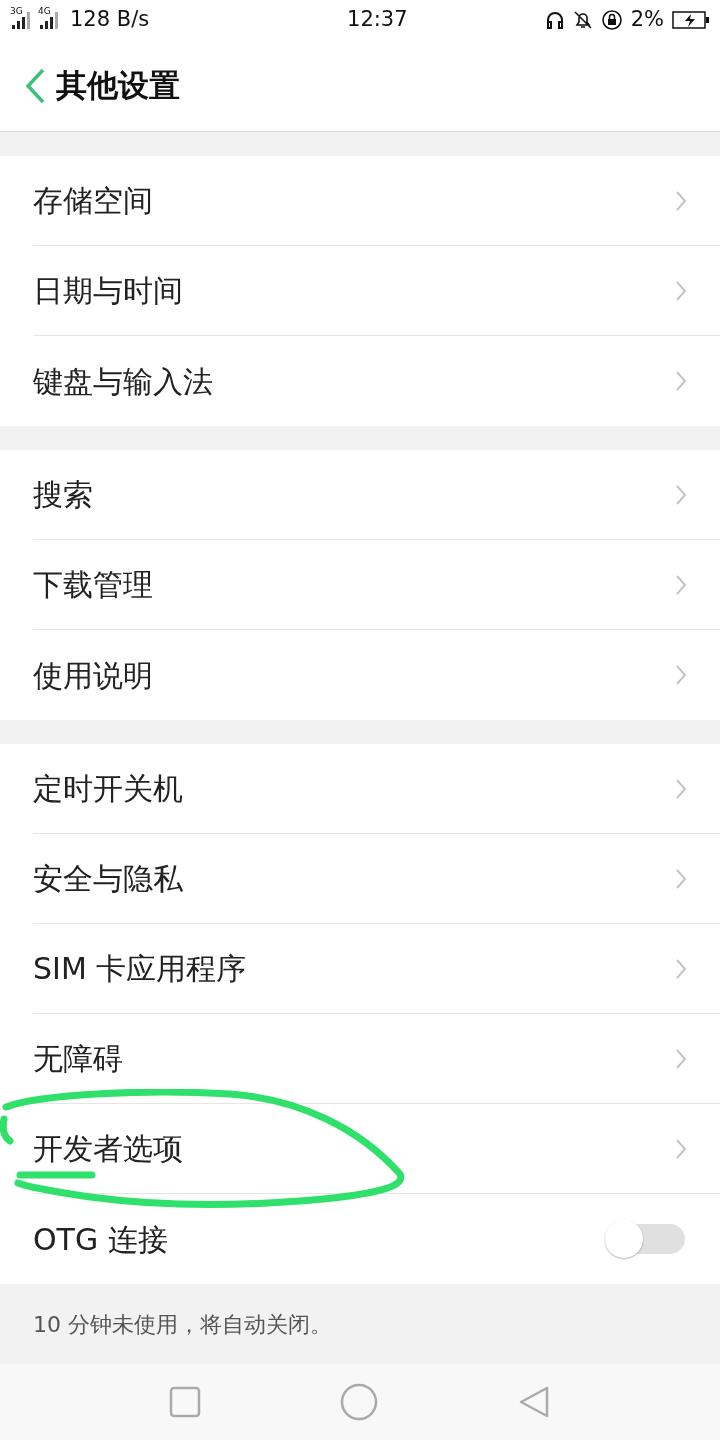 The width and height of the screenshot is (720, 1440). I want to click on rotation-lock-icon, so click(611, 20).